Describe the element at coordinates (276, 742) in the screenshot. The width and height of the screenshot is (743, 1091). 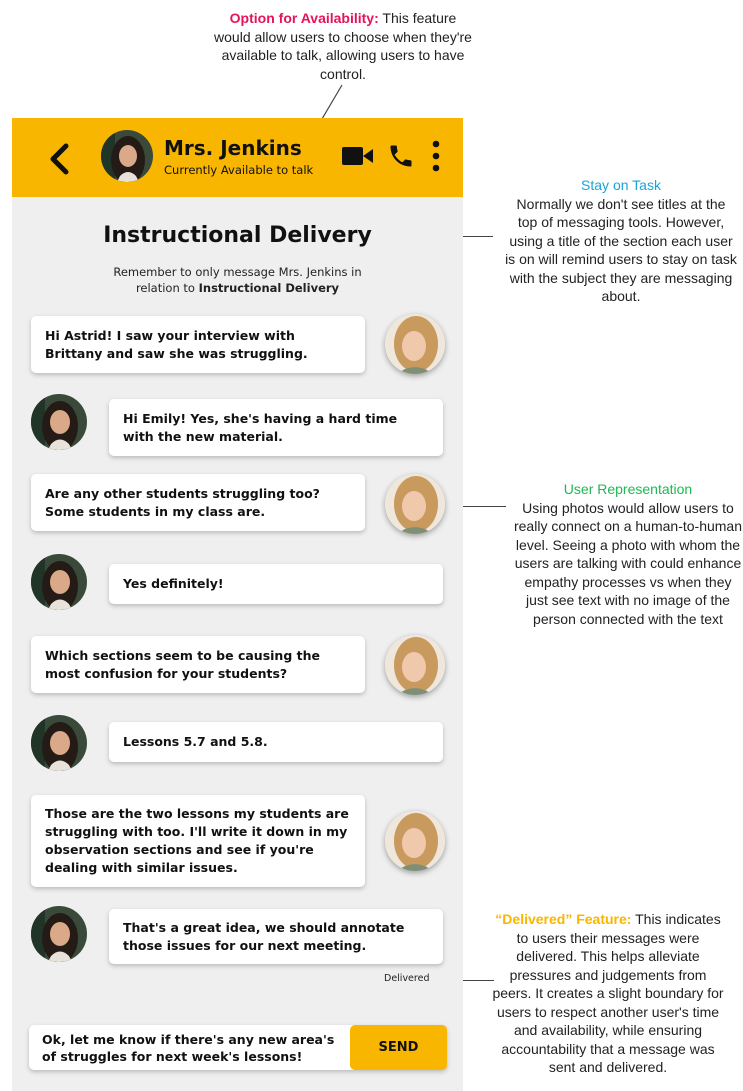
I see `message-bubble: Lessons 5.7 and 5.8.` at that location.